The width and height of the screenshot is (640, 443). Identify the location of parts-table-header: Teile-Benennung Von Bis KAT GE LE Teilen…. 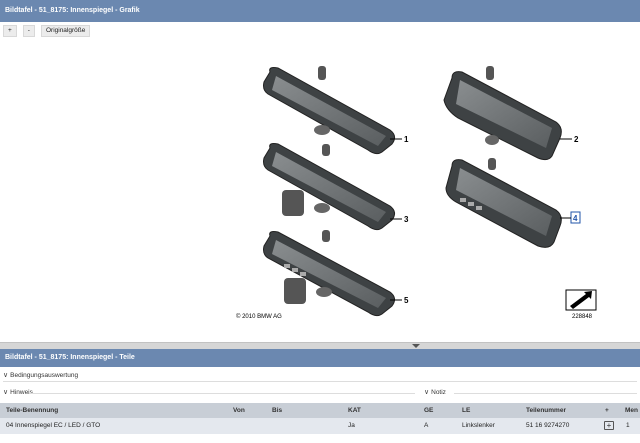
(320, 410).